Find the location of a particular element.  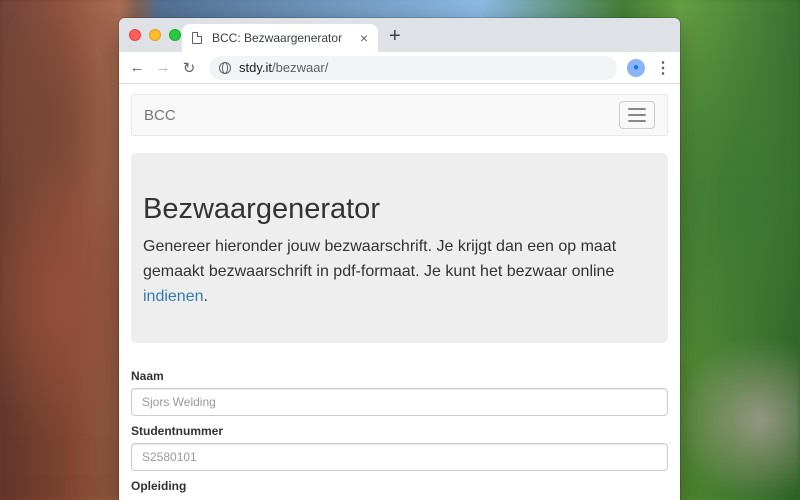

maximize-window-button is located at coordinates (175, 35).